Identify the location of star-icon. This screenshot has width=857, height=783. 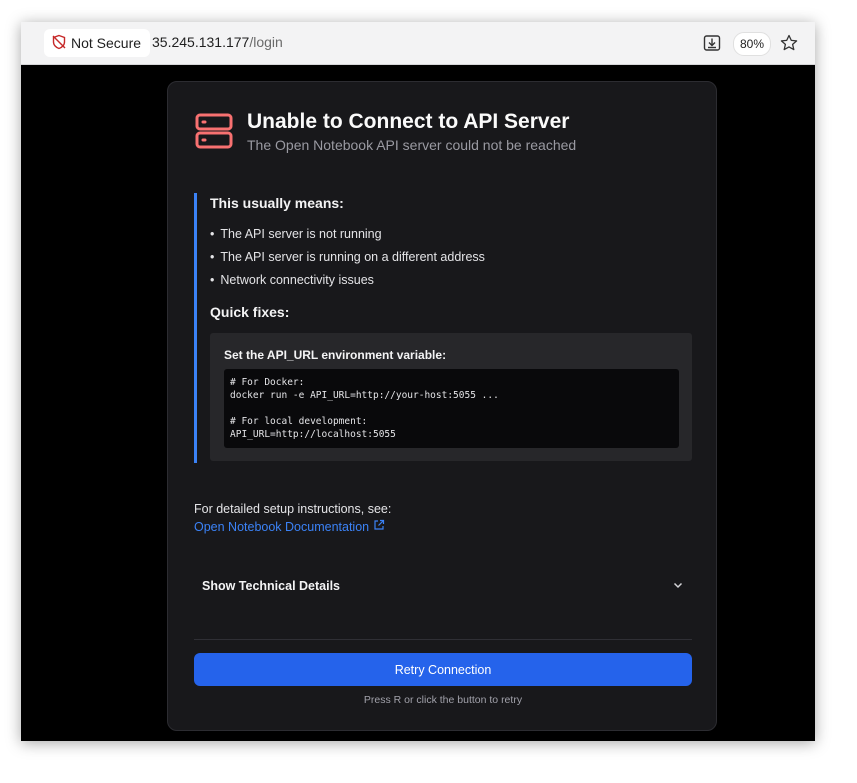
(789, 43).